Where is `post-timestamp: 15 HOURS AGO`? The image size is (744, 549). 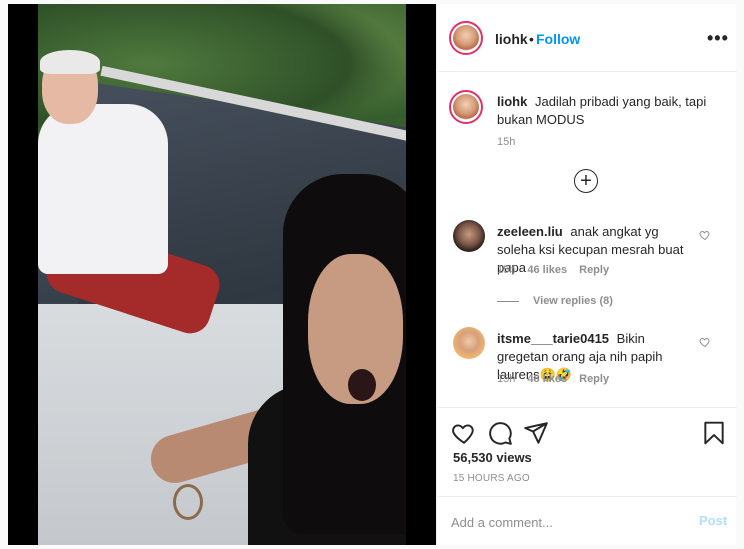
post-timestamp: 15 HOURS AGO is located at coordinates (491, 478).